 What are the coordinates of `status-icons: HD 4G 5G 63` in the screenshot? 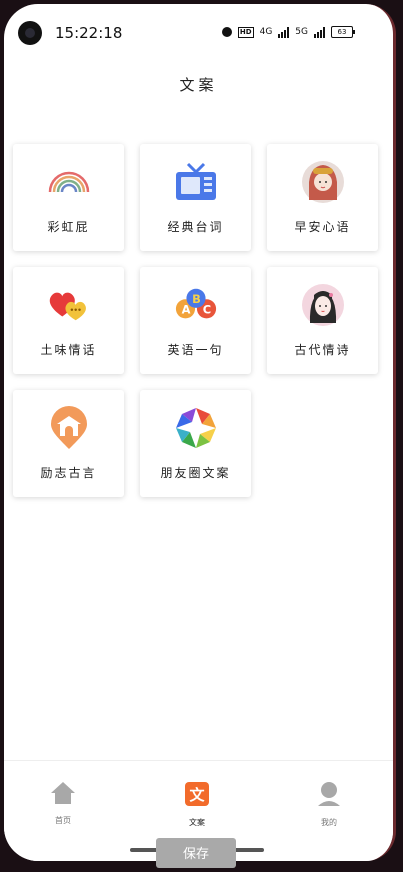 It's located at (288, 32).